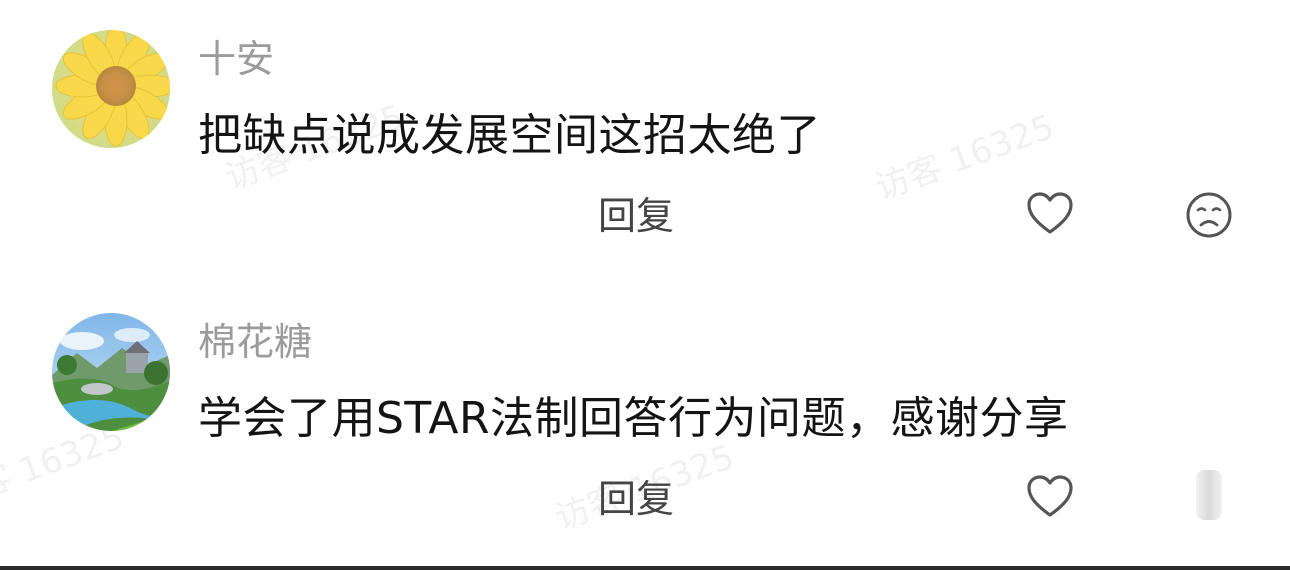 This screenshot has width=1290, height=570. Describe the element at coordinates (236, 59) in the screenshot. I see `username: 十安` at that location.